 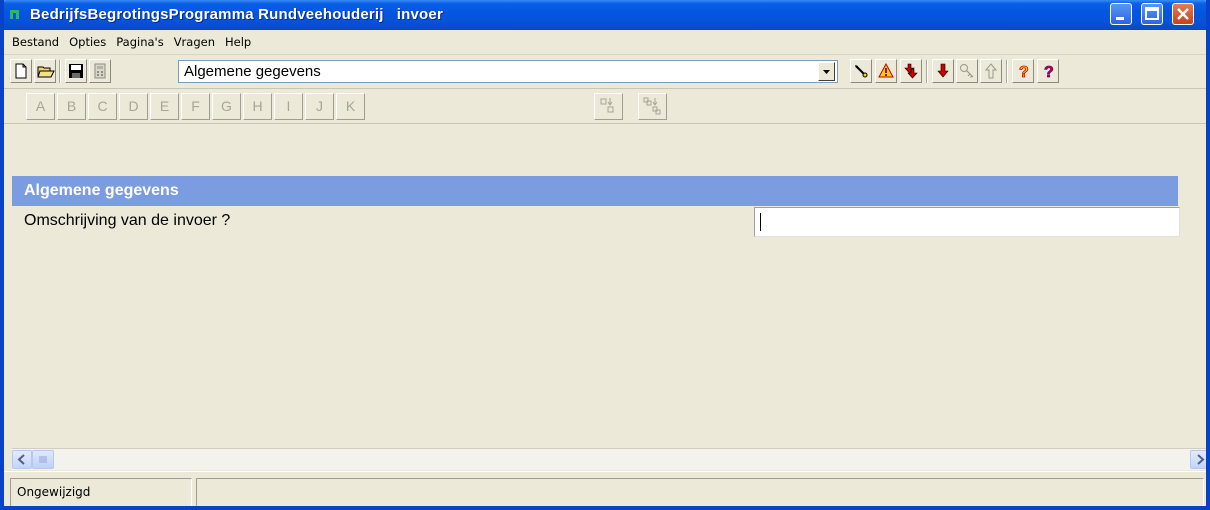 I want to click on save-disk-icon, so click(x=76, y=71).